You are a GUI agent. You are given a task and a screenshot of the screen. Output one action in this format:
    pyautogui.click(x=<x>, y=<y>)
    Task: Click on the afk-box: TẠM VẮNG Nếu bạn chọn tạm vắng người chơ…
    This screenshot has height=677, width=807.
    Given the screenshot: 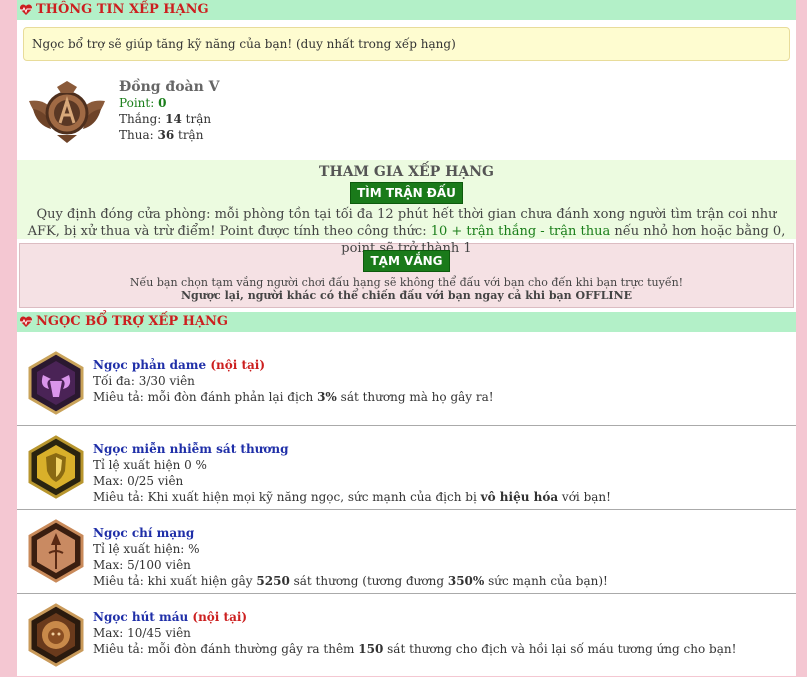 What is the action you would take?
    pyautogui.click(x=406, y=275)
    